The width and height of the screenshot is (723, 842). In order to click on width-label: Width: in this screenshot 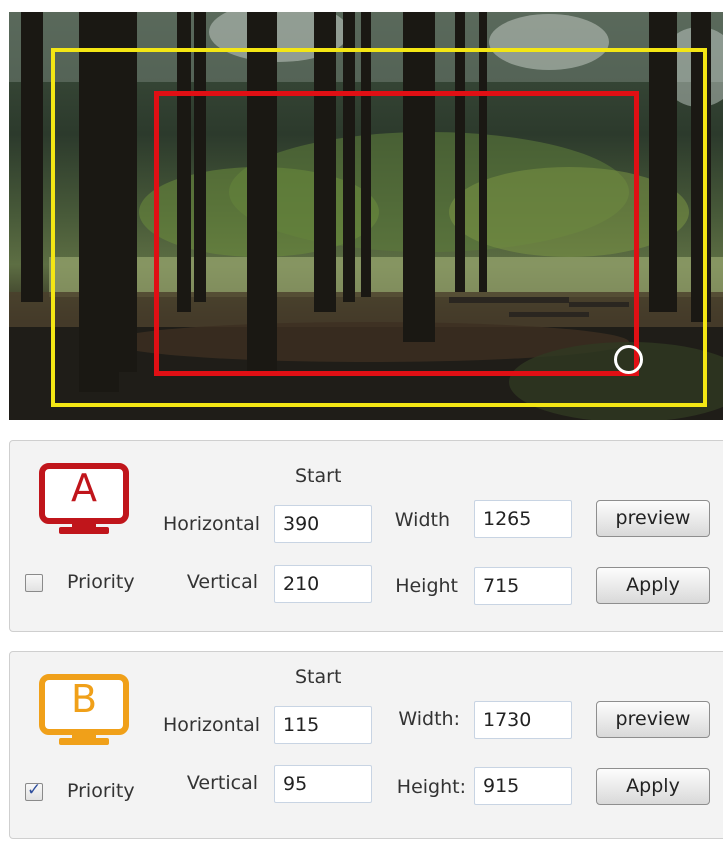, I will do `click(429, 719)`.